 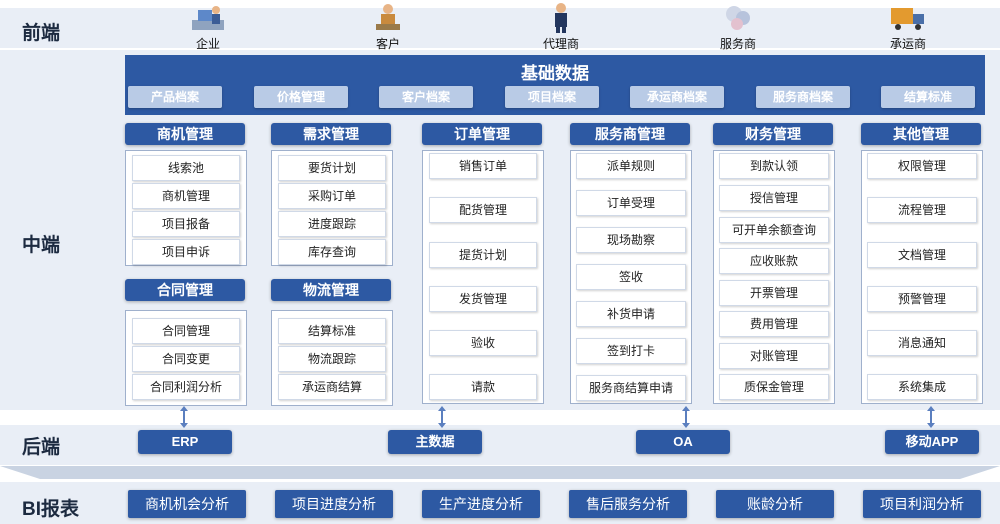 What do you see at coordinates (483, 299) in the screenshot?
I see `item-shipping: 发货管理` at bounding box center [483, 299].